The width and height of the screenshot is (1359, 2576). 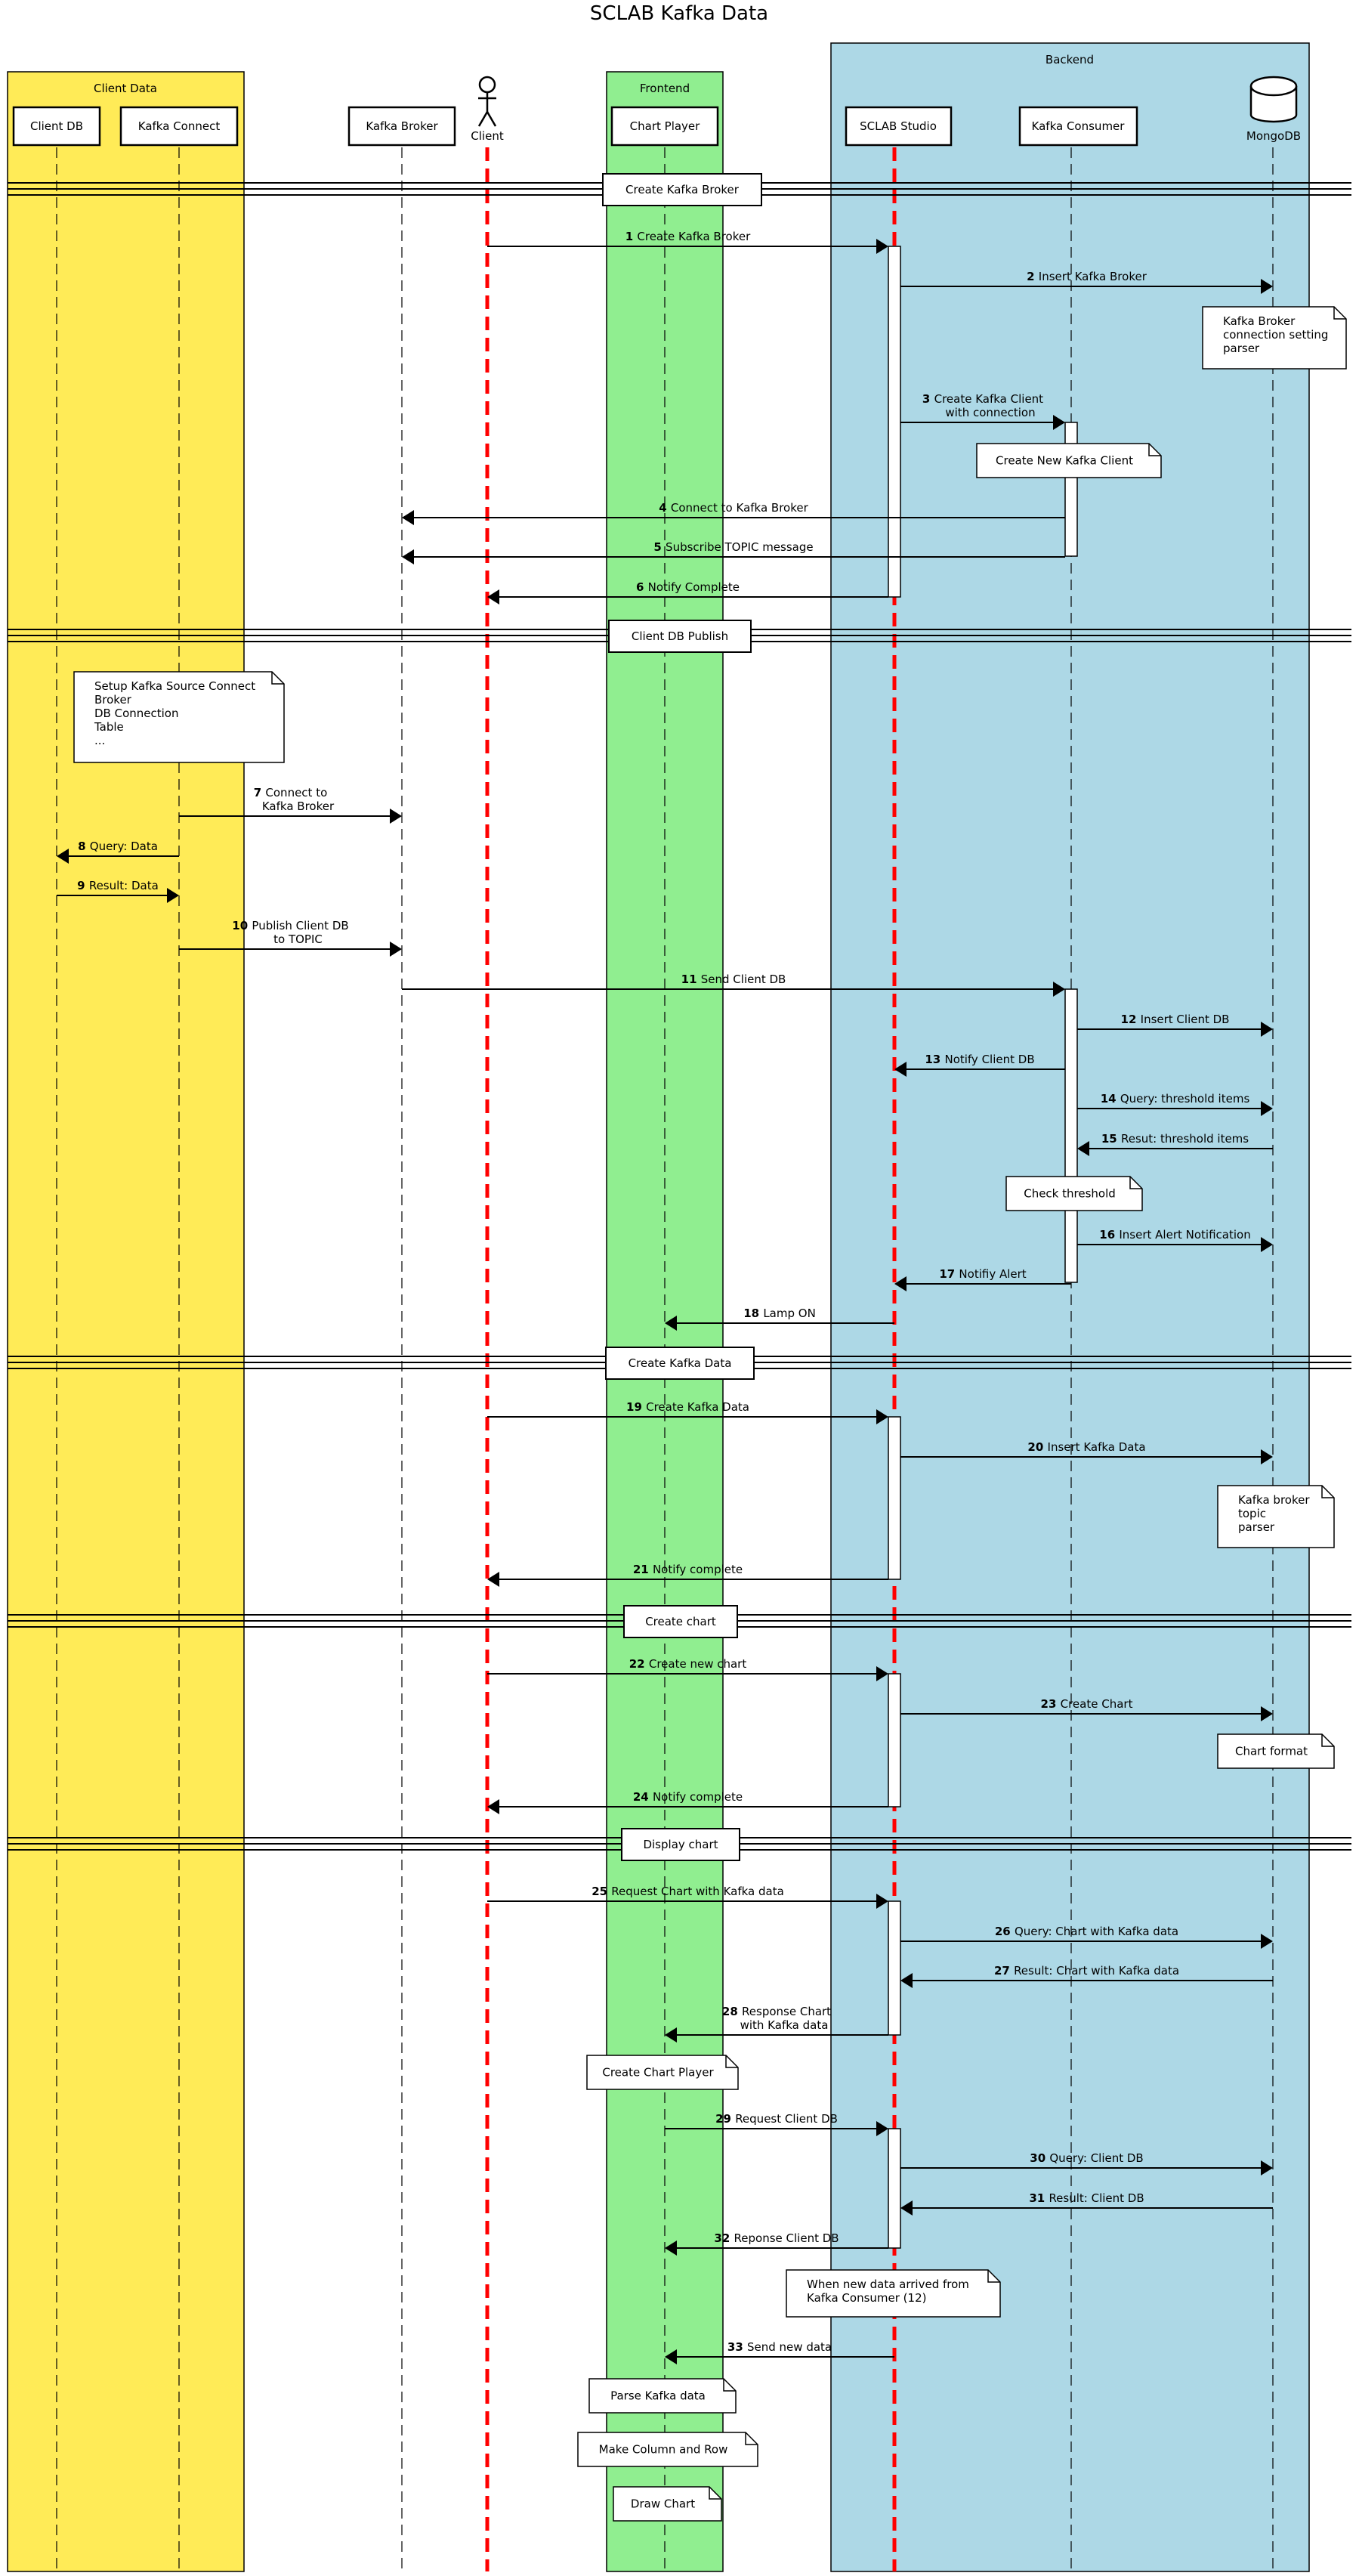 I want to click on message-label: 17 Notifiy Alert, so click(x=982, y=1274).